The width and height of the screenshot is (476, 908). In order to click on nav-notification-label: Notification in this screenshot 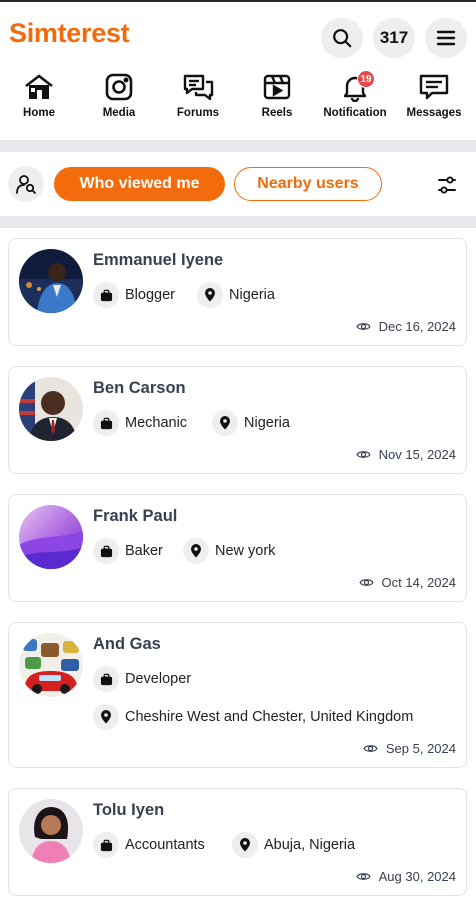, I will do `click(355, 113)`.